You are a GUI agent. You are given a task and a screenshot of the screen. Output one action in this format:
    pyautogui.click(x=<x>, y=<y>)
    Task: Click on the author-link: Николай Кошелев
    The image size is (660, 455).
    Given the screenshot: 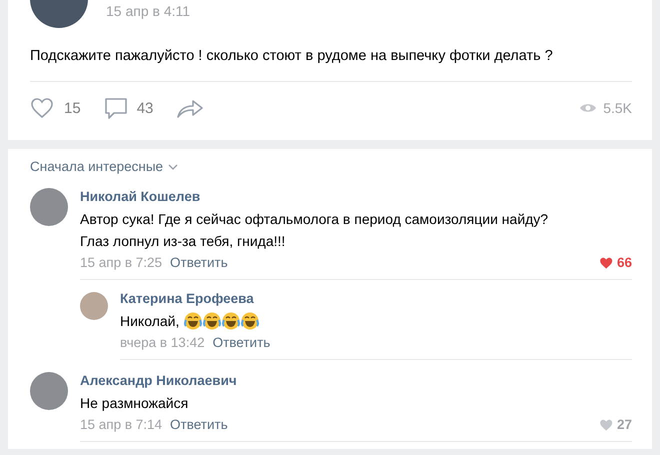 What is the action you would take?
    pyautogui.click(x=140, y=196)
    